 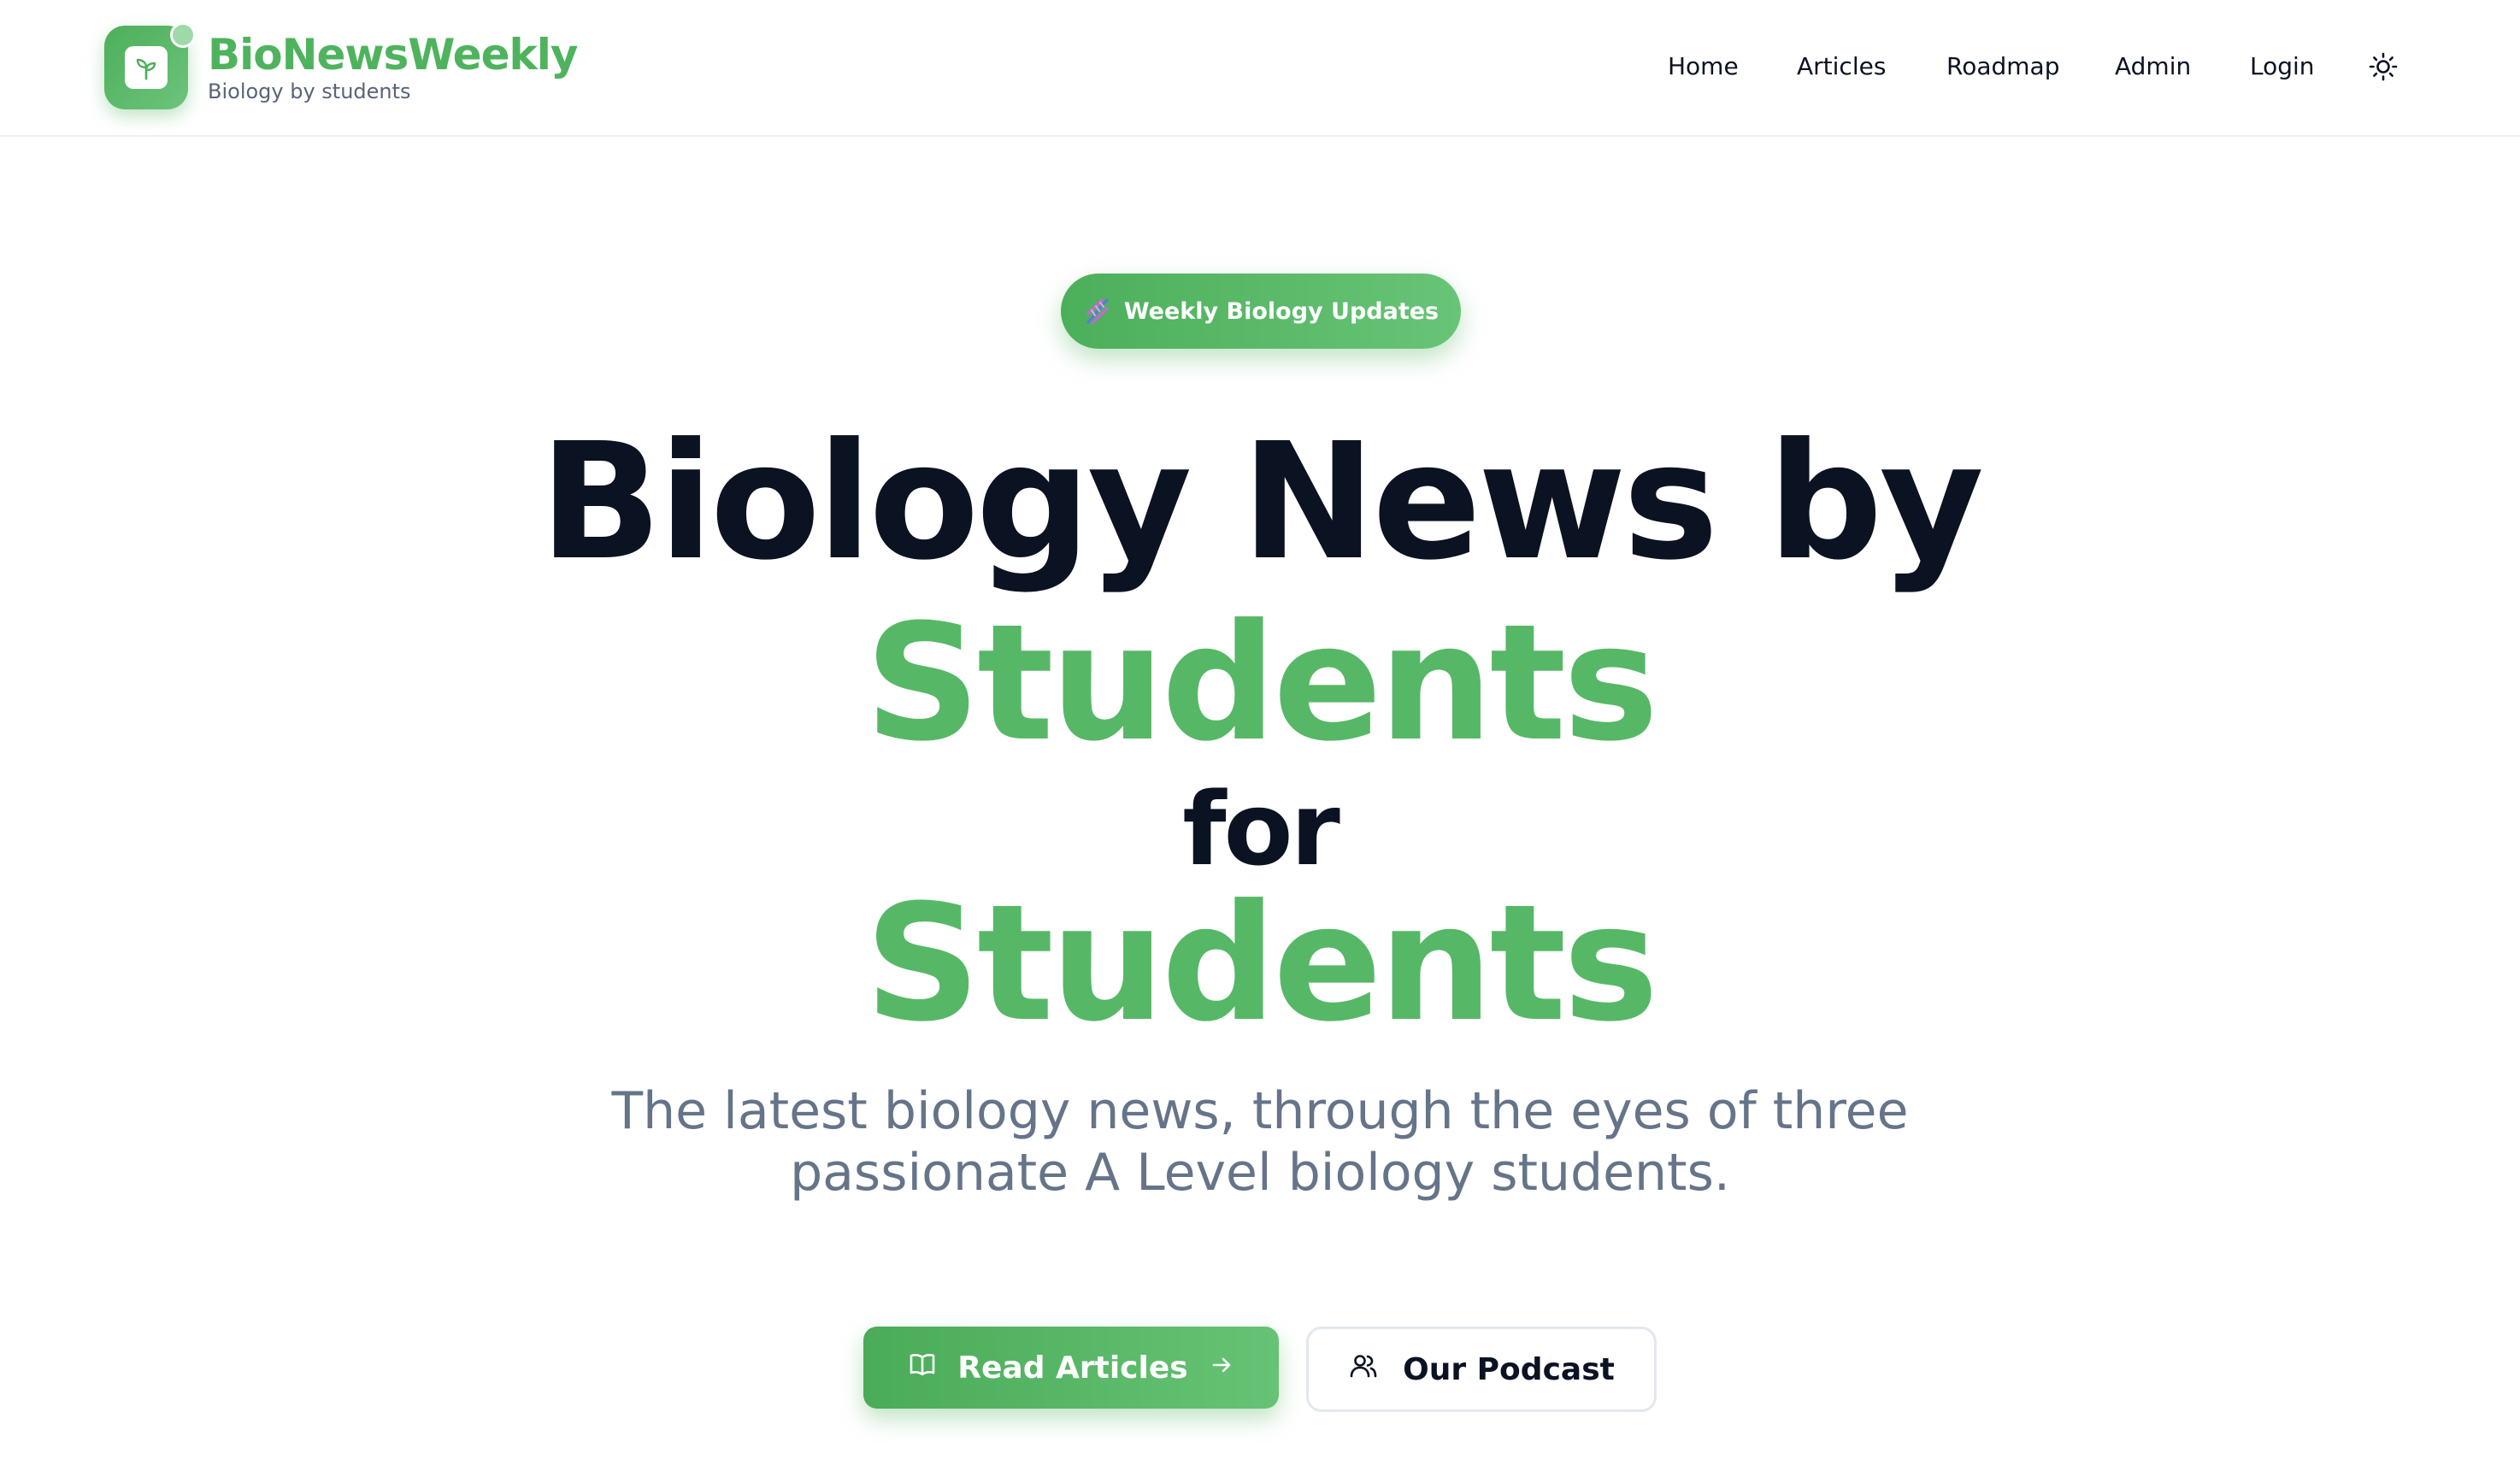 I want to click on nav-admin: Admin, so click(x=2153, y=66).